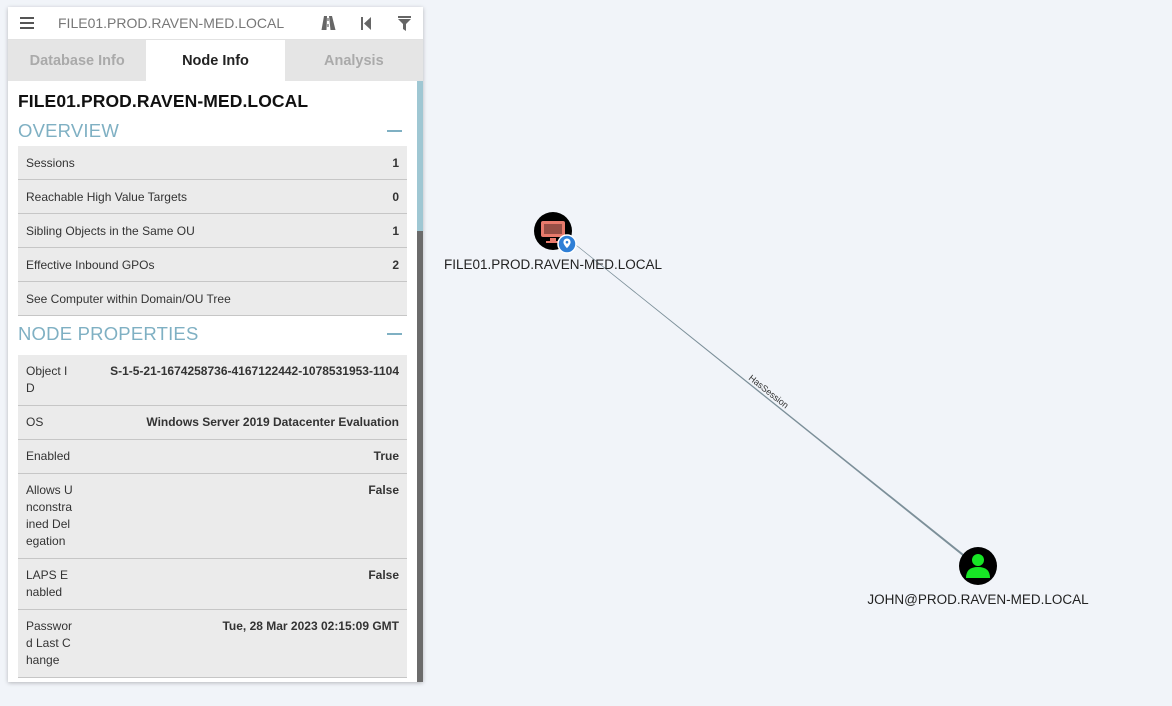  Describe the element at coordinates (68, 130) in the screenshot. I see `overview-title: OVERVIEW` at that location.